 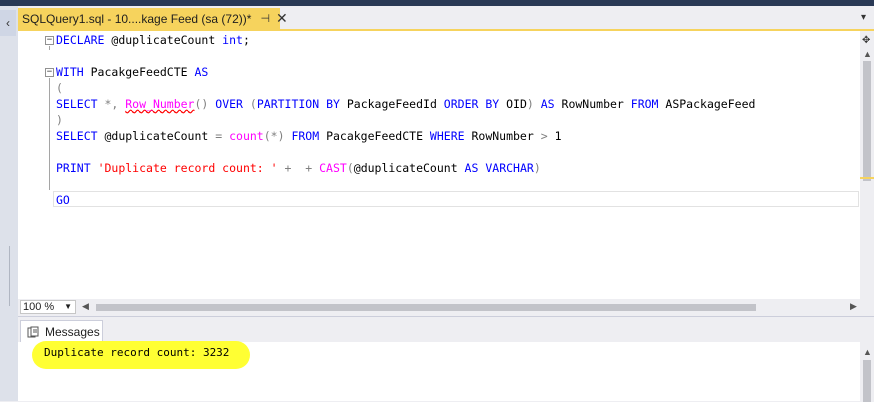 What do you see at coordinates (853, 306) in the screenshot?
I see `scroll-right-icon: ▶` at bounding box center [853, 306].